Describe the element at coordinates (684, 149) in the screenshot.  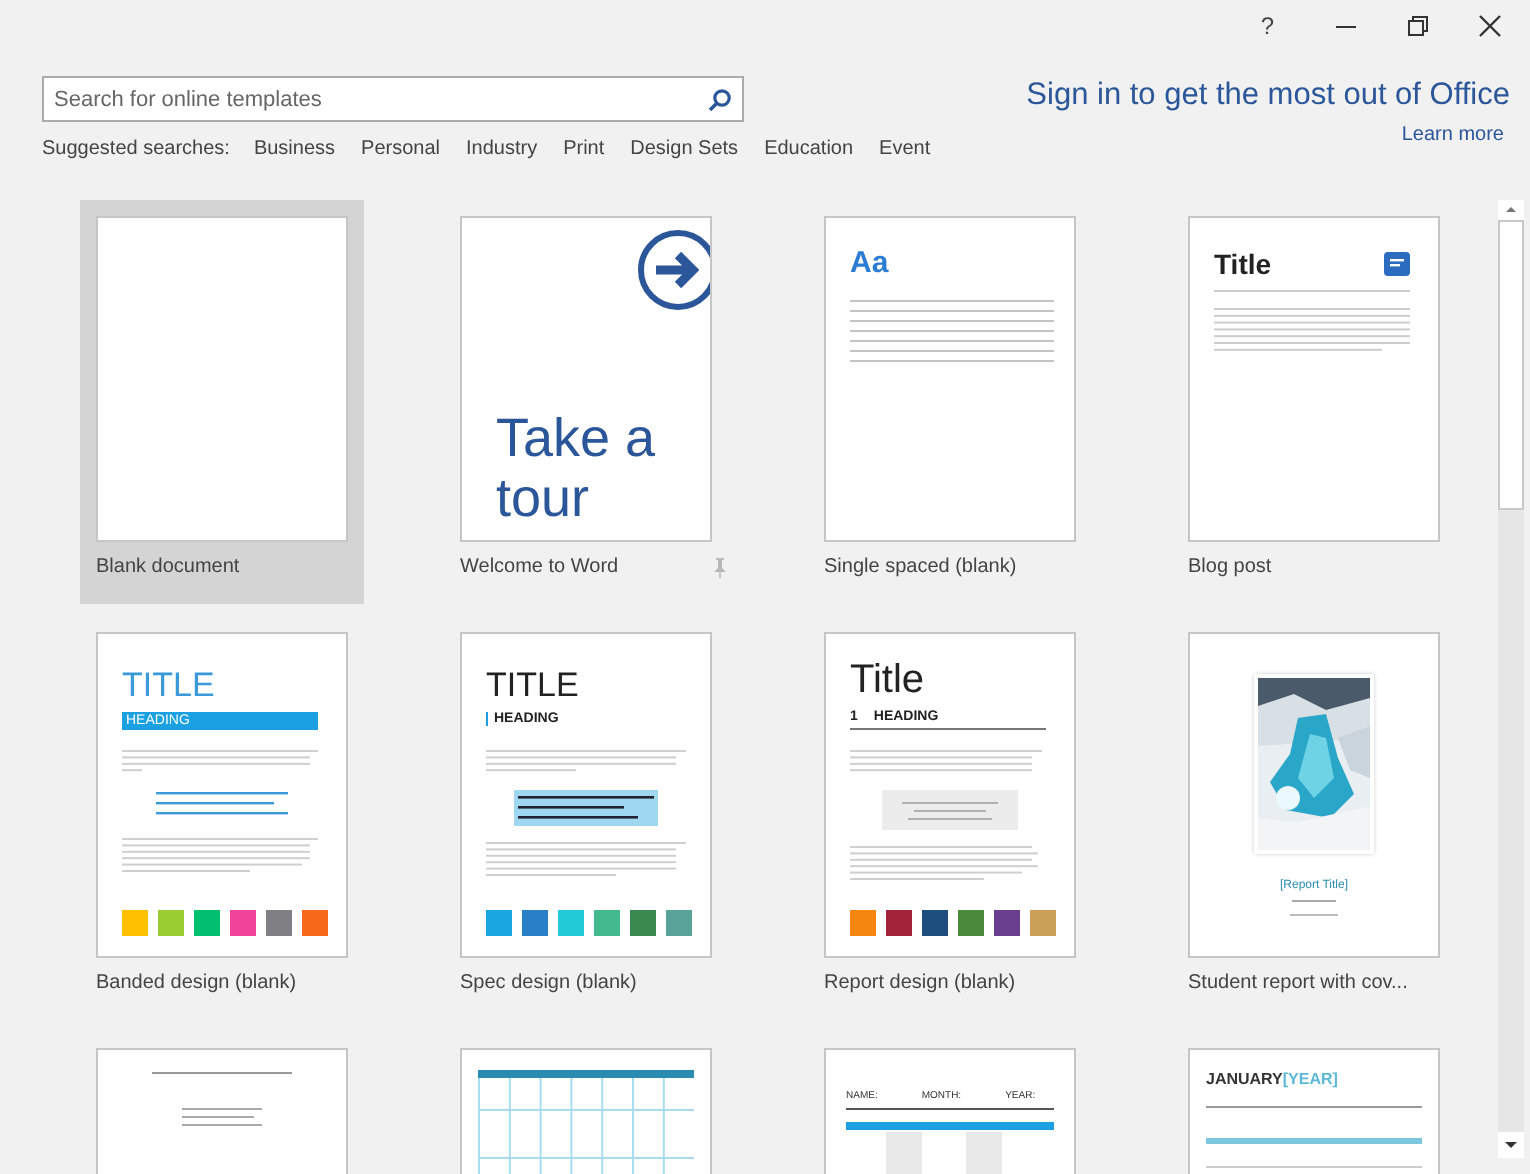
I see `suggested-search-link: Design Sets` at that location.